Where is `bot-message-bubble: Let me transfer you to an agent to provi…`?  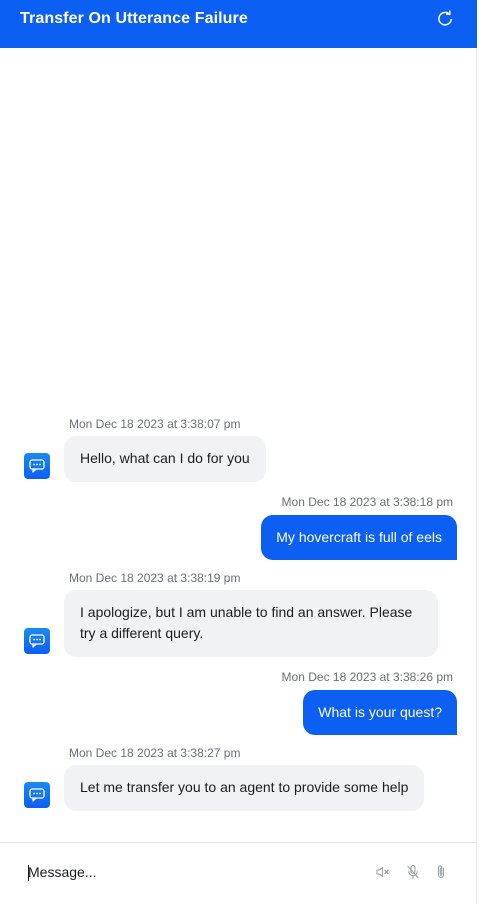
bot-message-bubble: Let me transfer you to an agent to provi… is located at coordinates (244, 788).